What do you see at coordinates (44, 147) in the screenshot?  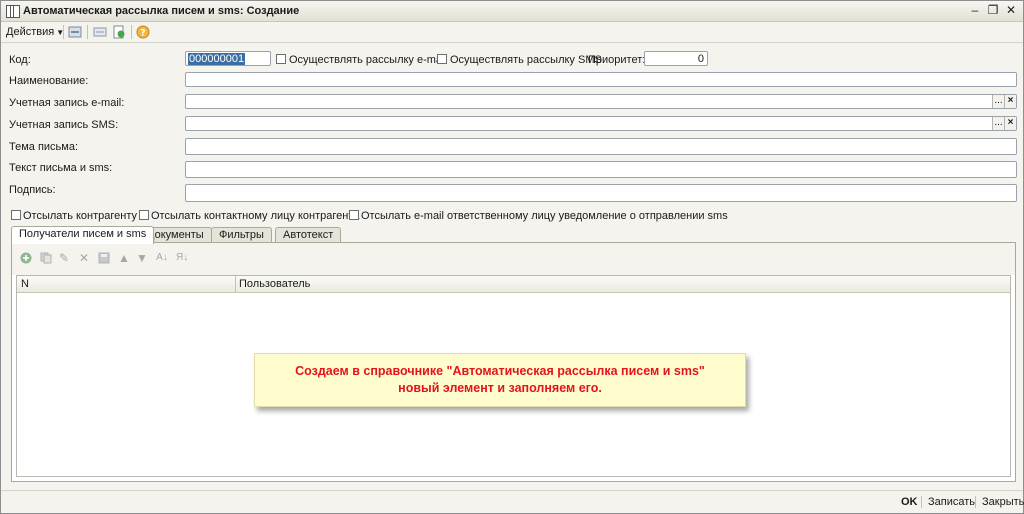 I see `subject-label: Тема письма:` at bounding box center [44, 147].